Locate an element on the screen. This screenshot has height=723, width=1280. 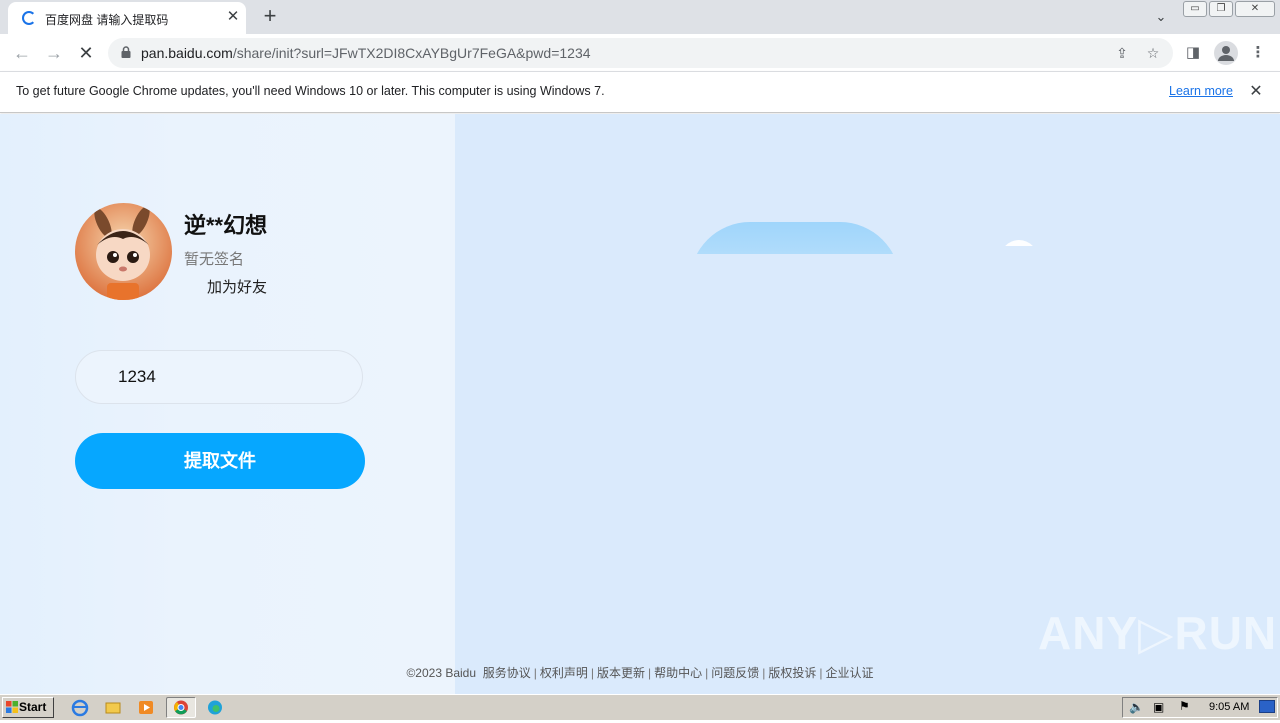
lock-icon is located at coordinates (126, 52).